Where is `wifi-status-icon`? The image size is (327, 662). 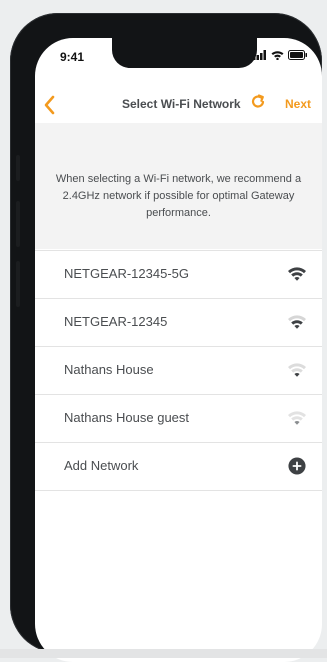
wifi-status-icon is located at coordinates (277, 55).